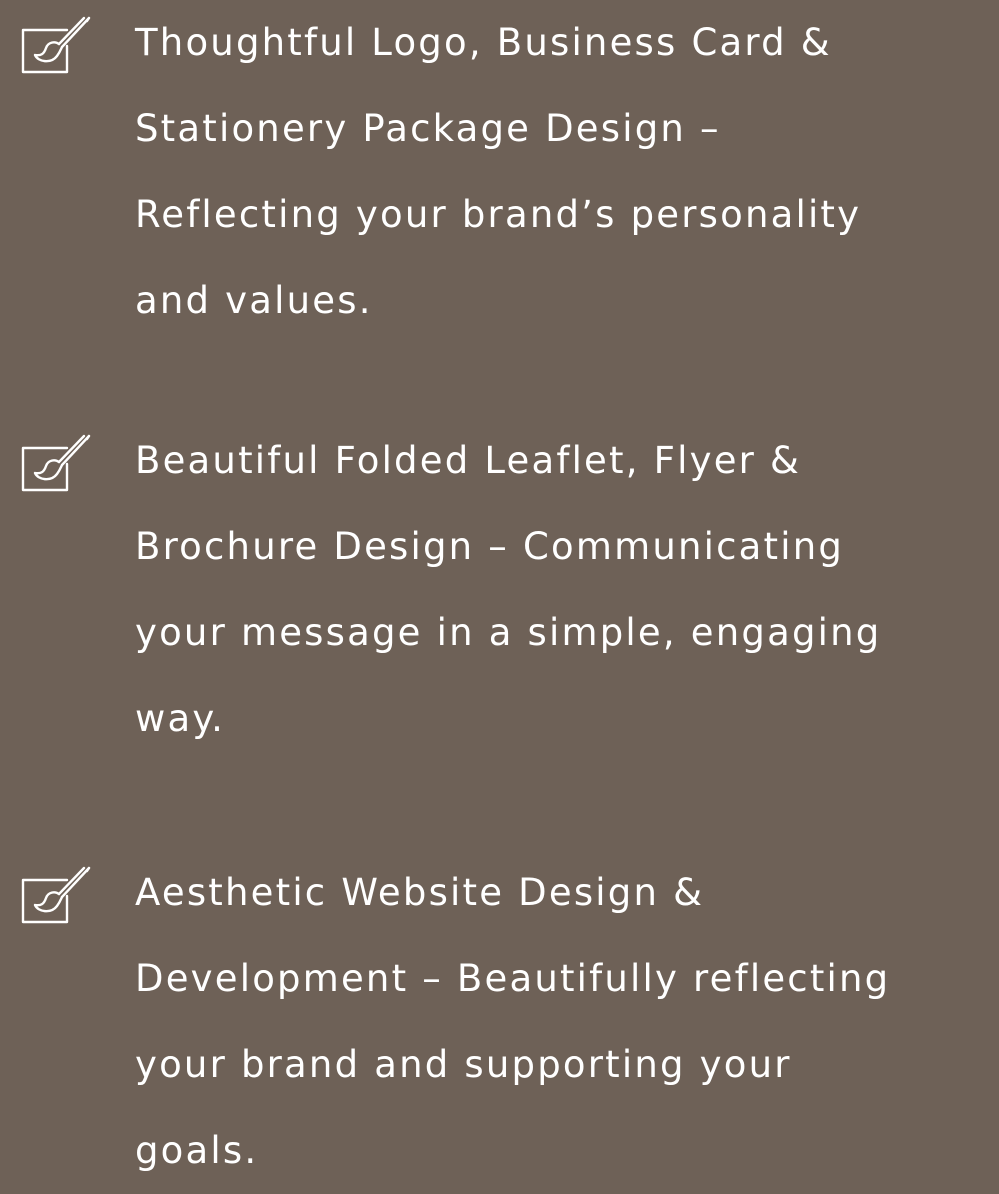 Image resolution: width=999 pixels, height=1194 pixels. I want to click on service-line: Brochure Design – Communicating, so click(490, 546).